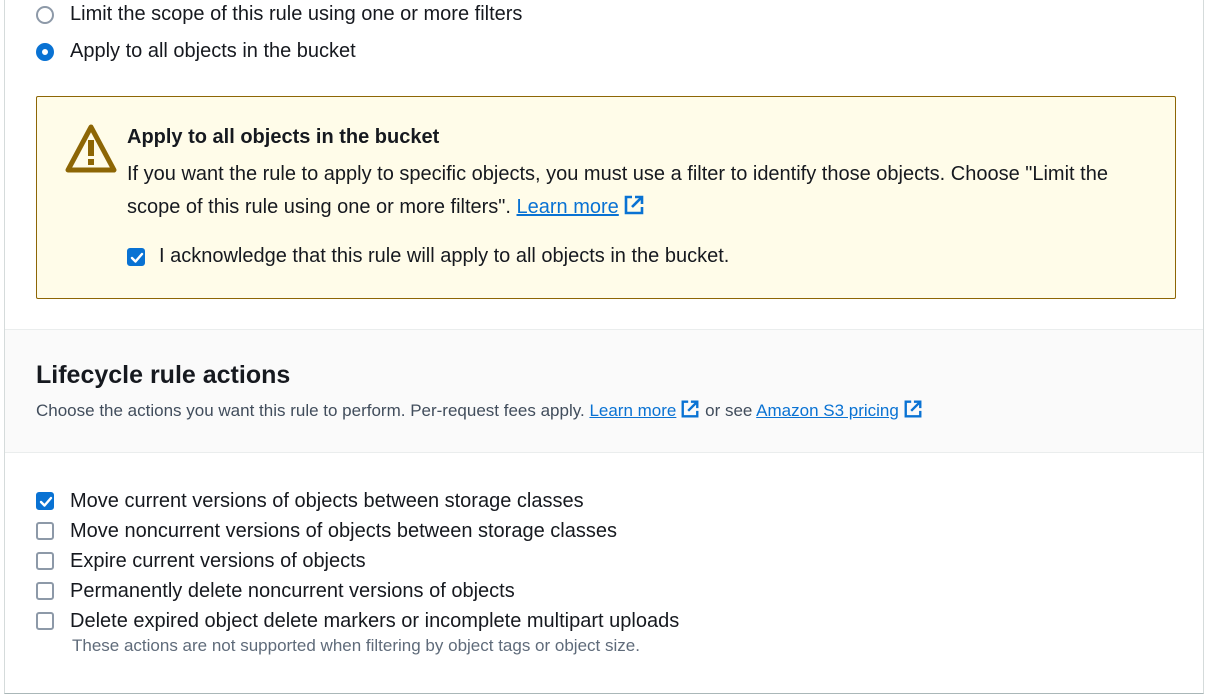  I want to click on or-see-text: or see, so click(729, 410).